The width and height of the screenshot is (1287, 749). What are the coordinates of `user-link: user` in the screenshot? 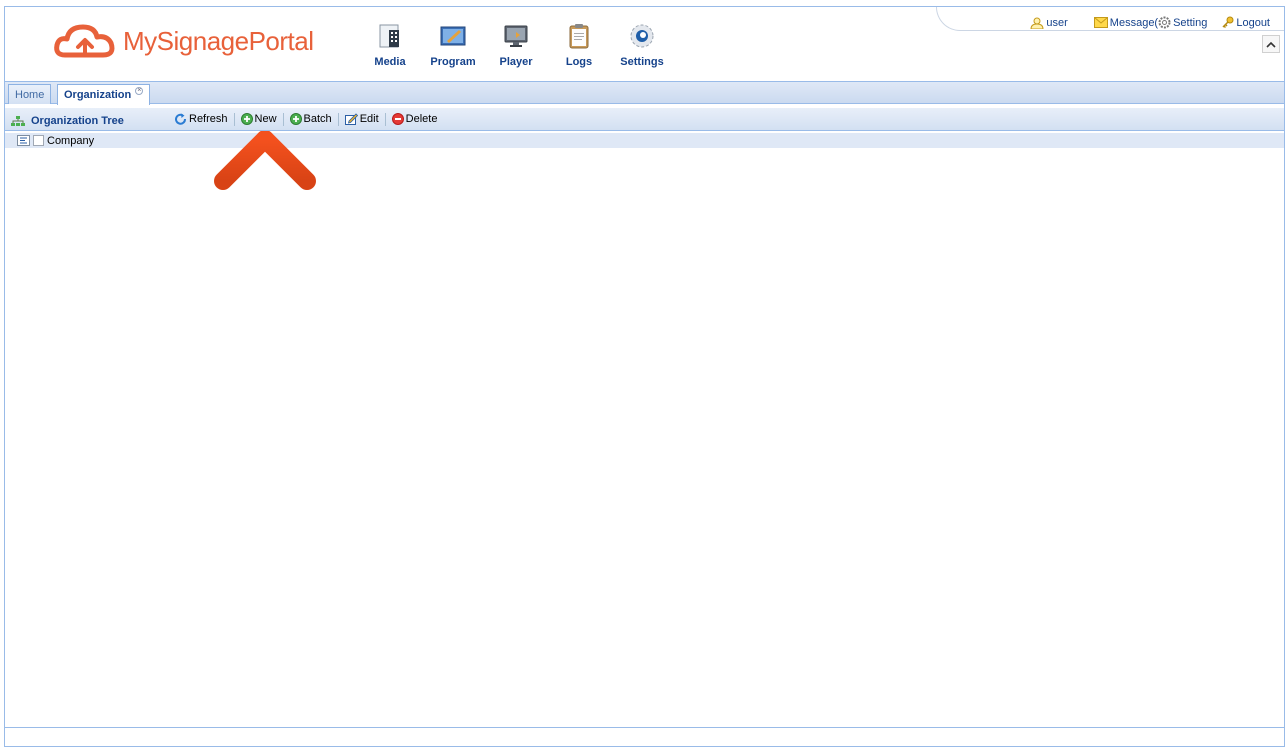 It's located at (1049, 22).